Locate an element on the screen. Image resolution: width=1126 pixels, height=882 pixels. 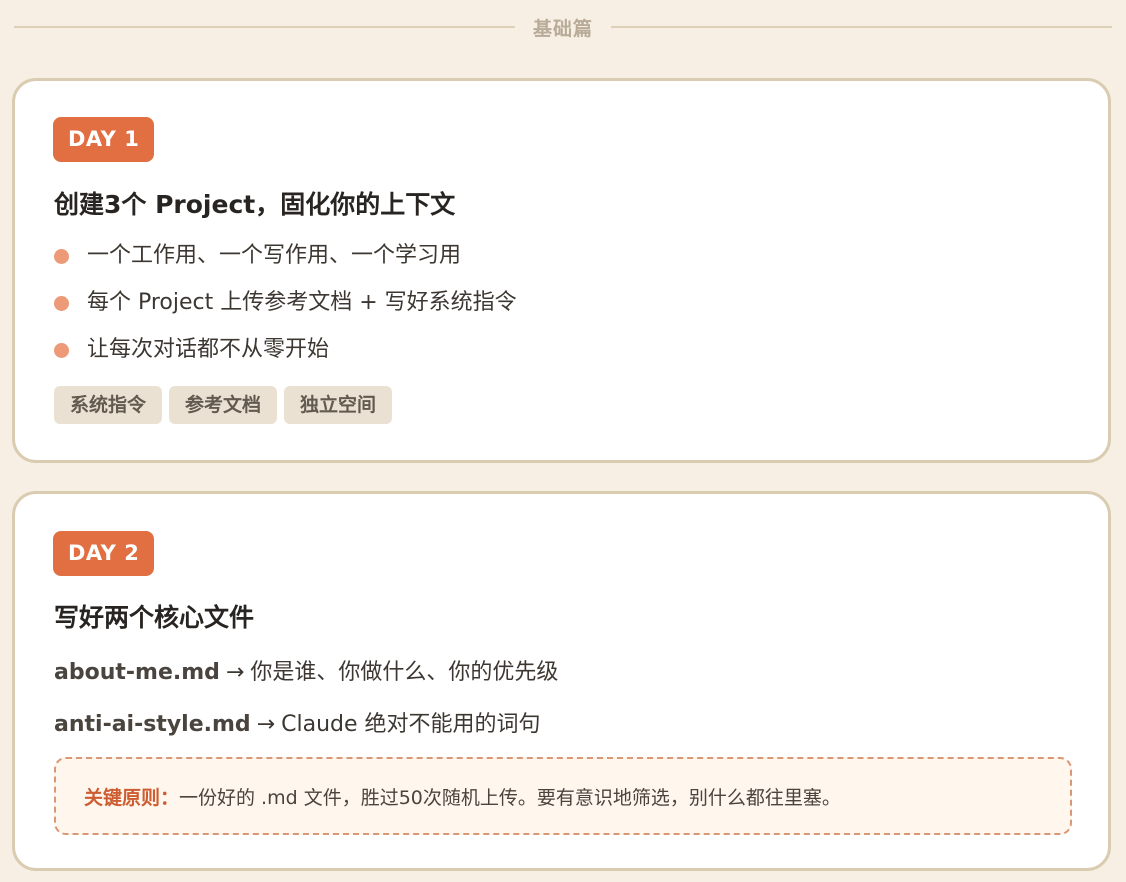
tag-reference-docs: 参考文档 is located at coordinates (223, 405).